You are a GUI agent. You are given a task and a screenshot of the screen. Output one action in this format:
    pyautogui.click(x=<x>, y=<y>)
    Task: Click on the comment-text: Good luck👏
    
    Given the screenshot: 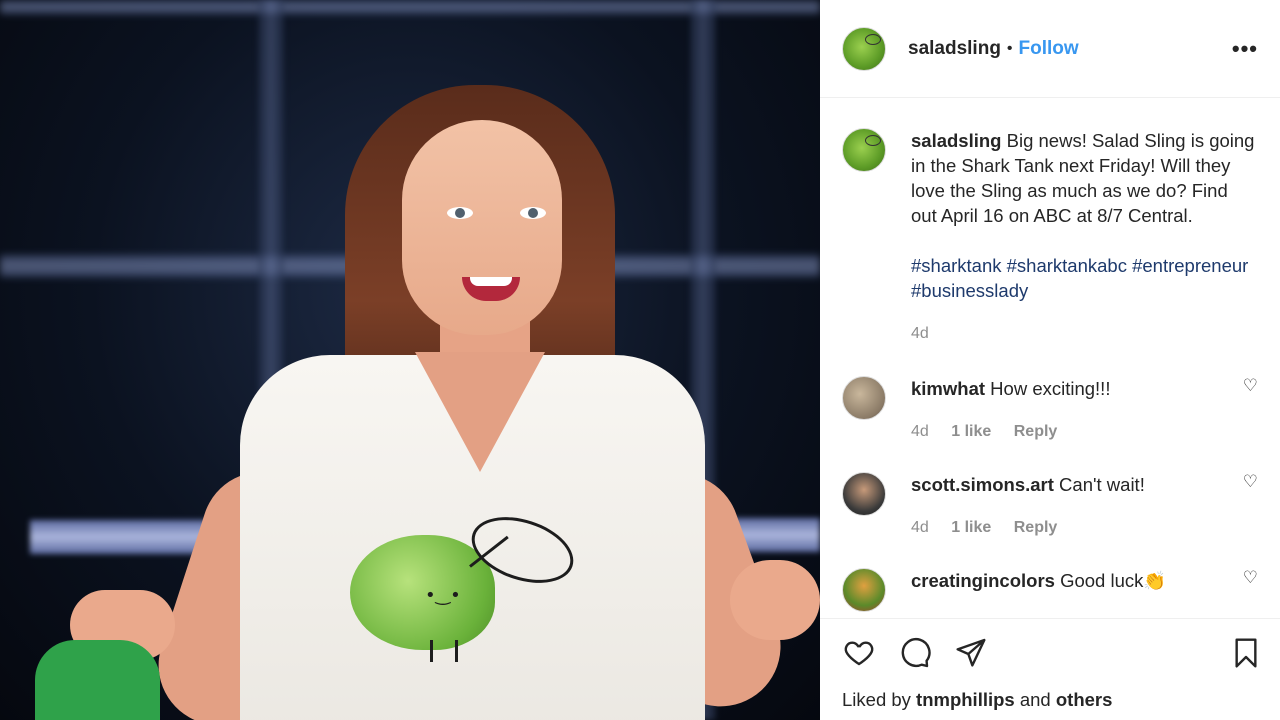 What is the action you would take?
    pyautogui.click(x=1113, y=580)
    